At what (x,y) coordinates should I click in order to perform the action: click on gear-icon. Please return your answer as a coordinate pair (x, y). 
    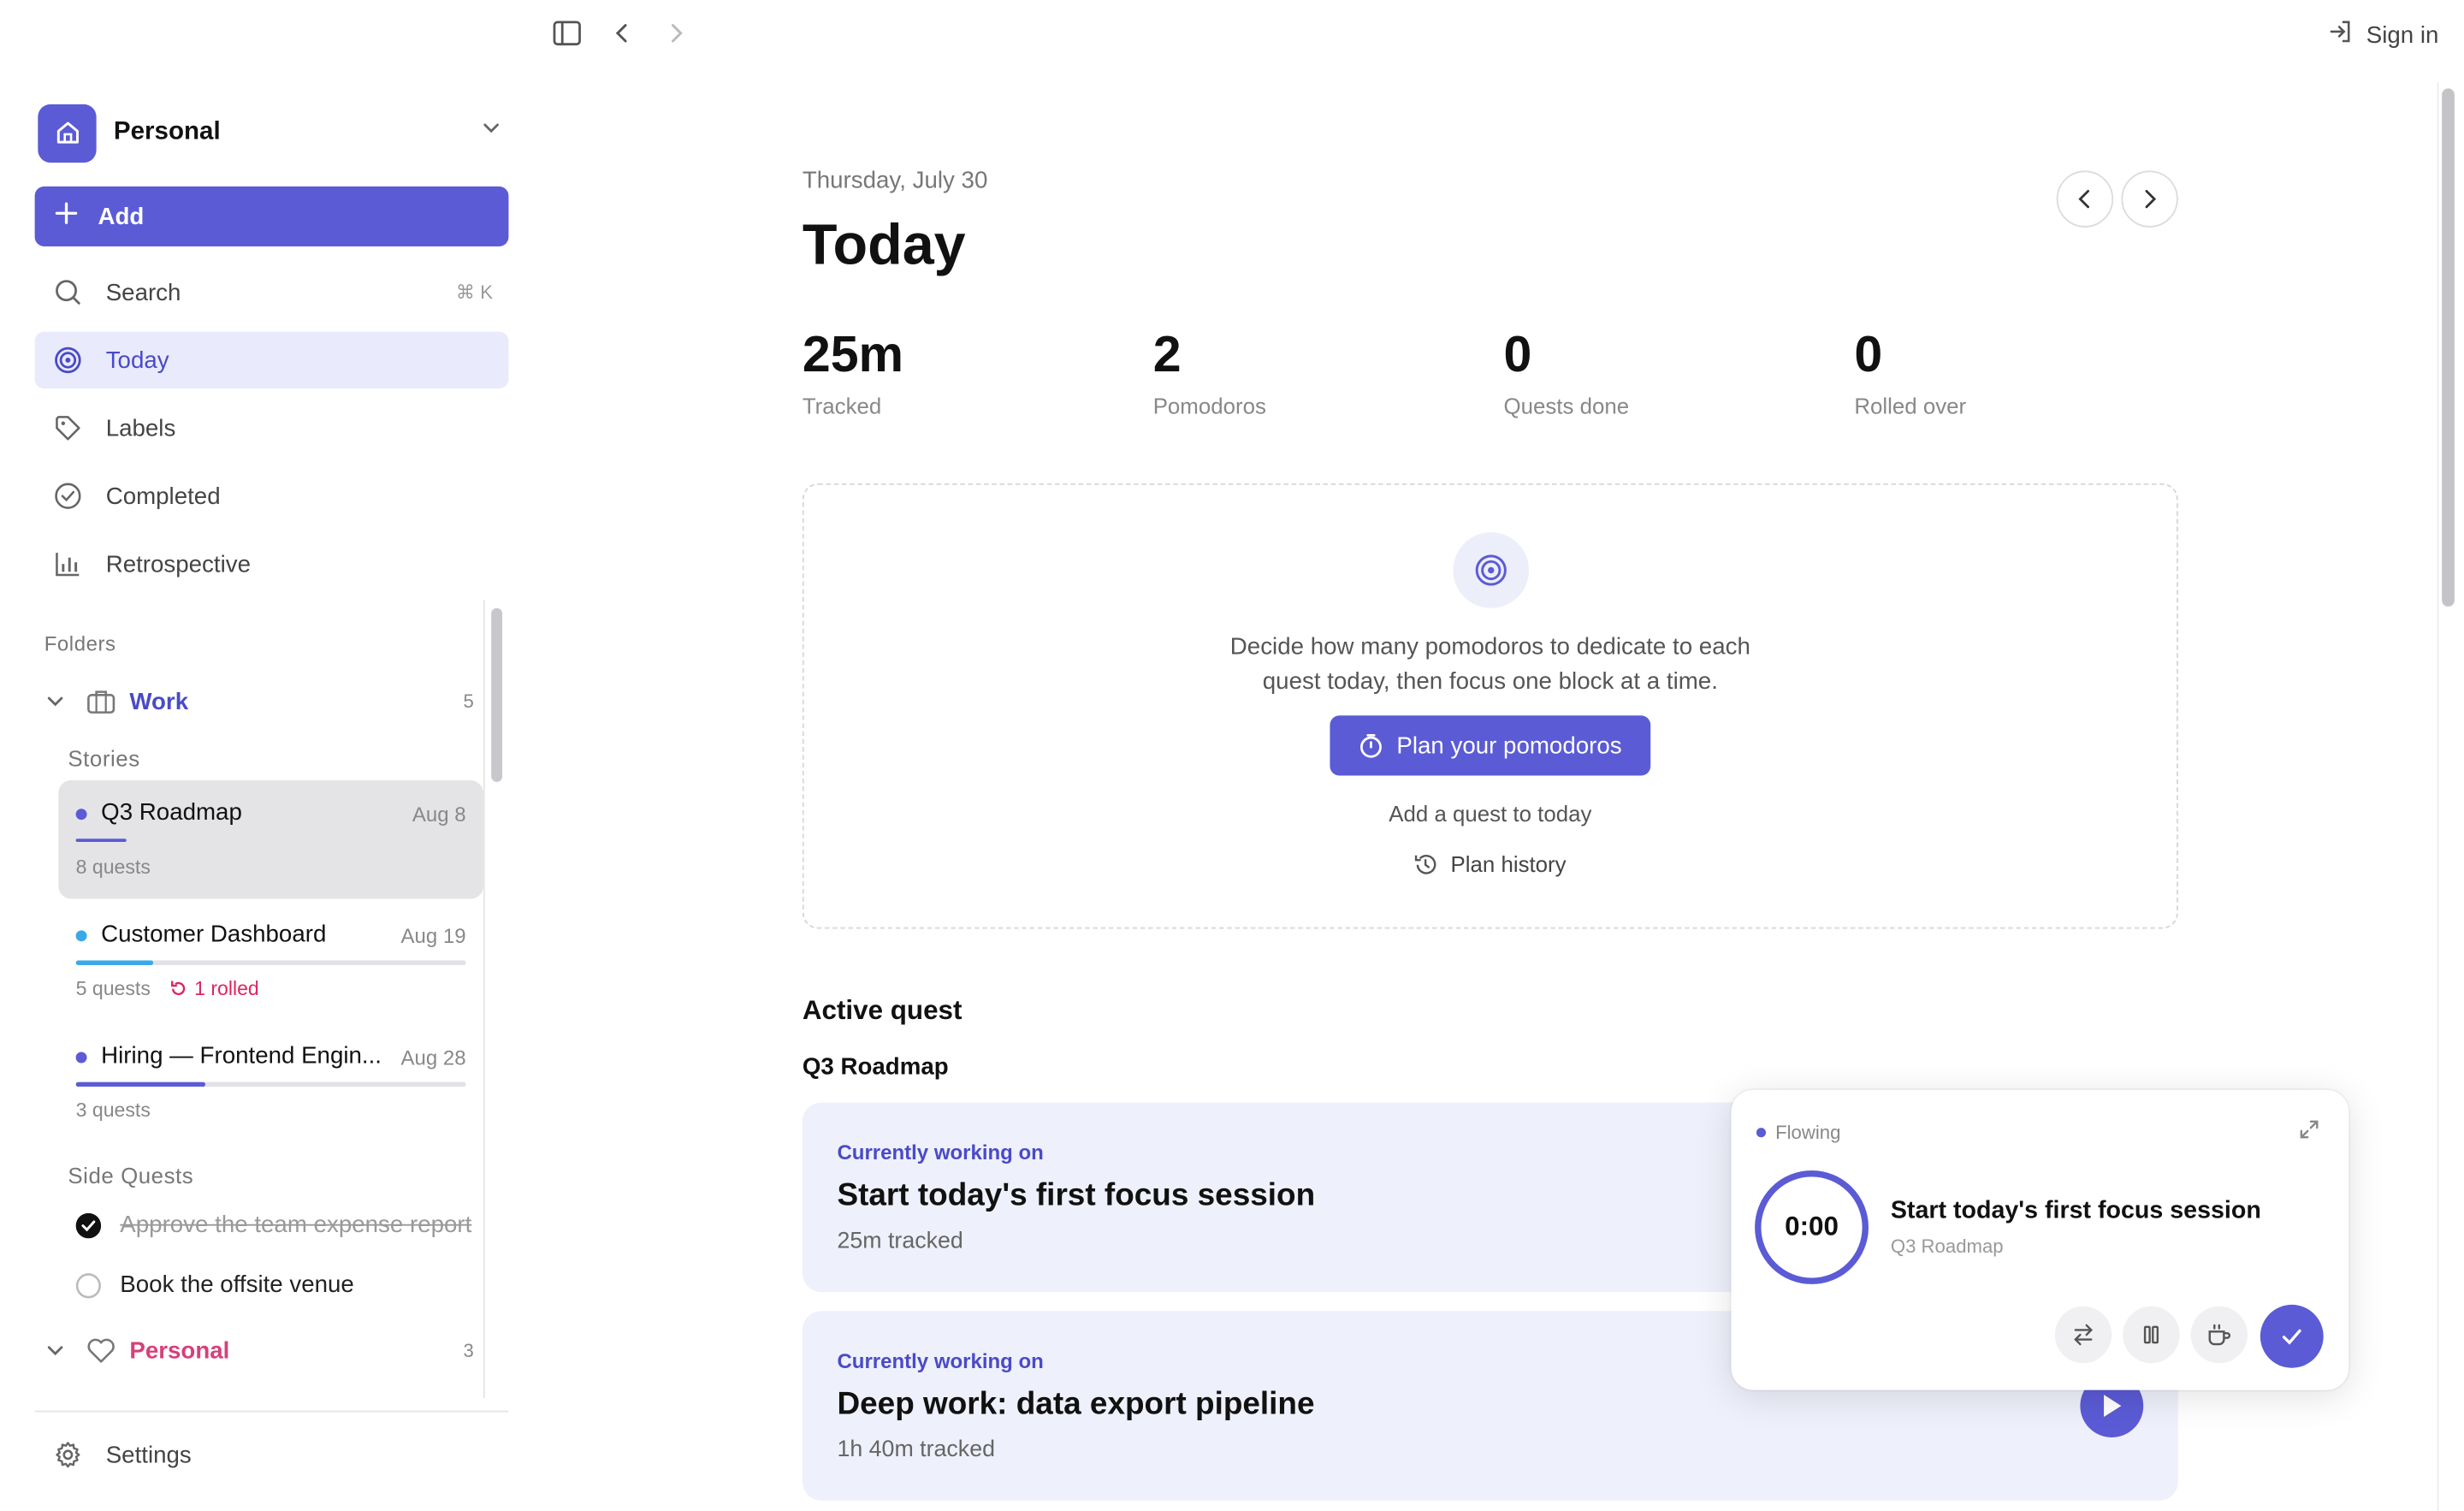
    Looking at the image, I should click on (68, 1455).